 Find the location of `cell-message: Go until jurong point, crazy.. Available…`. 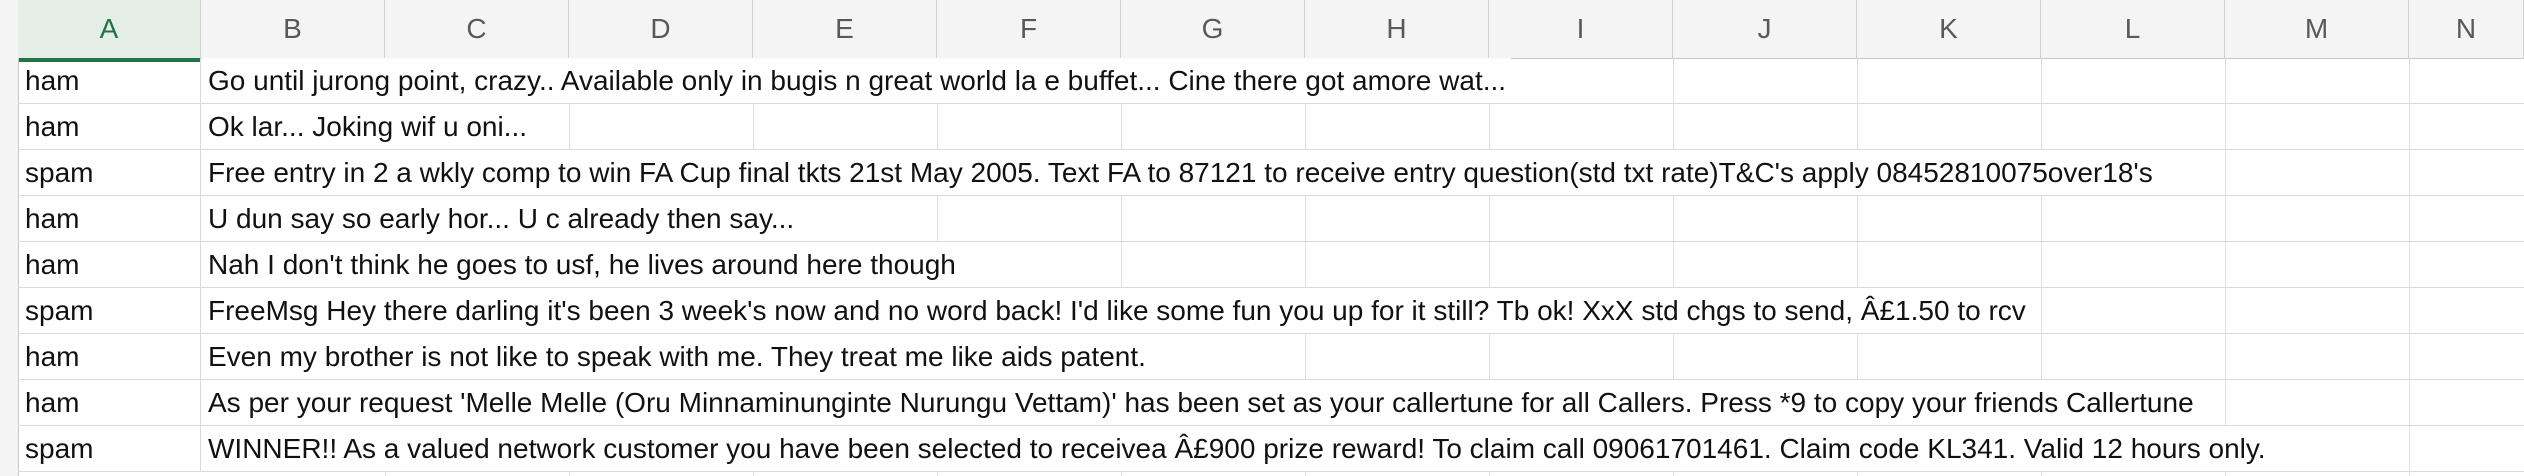

cell-message: Go until jurong point, crazy.. Available… is located at coordinates (853, 80).